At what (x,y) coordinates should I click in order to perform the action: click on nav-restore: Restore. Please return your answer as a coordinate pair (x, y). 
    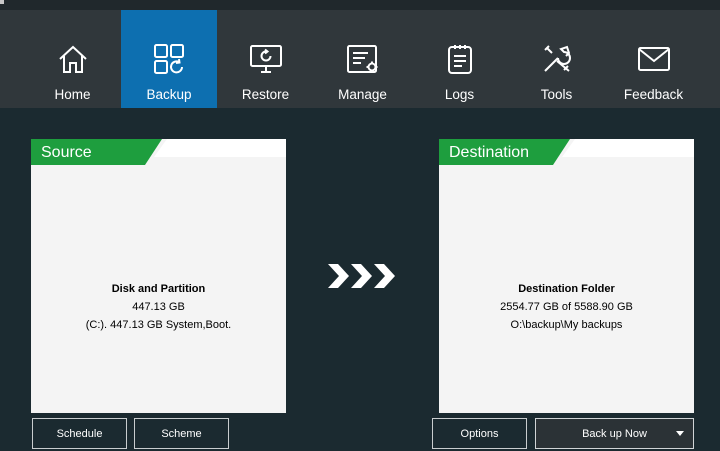
    Looking at the image, I should click on (265, 59).